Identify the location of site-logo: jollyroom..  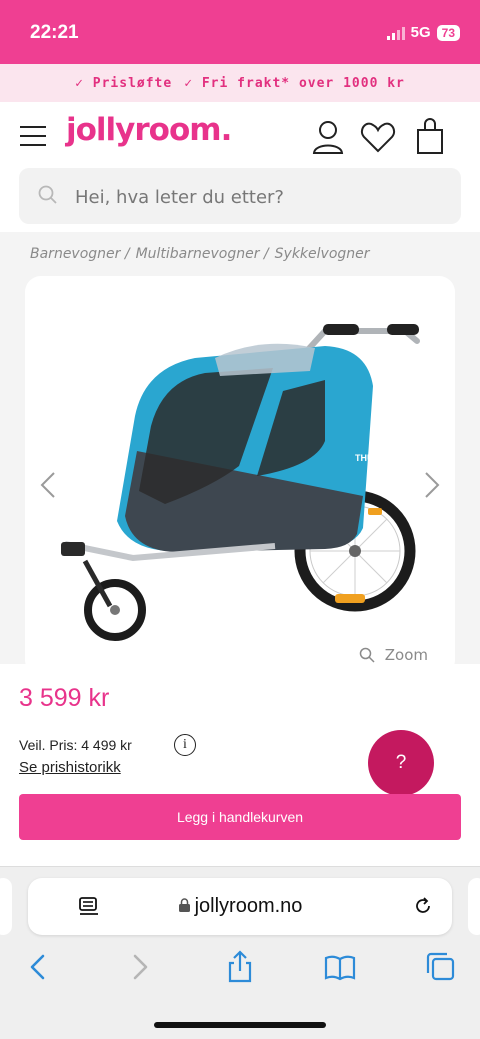
(149, 130).